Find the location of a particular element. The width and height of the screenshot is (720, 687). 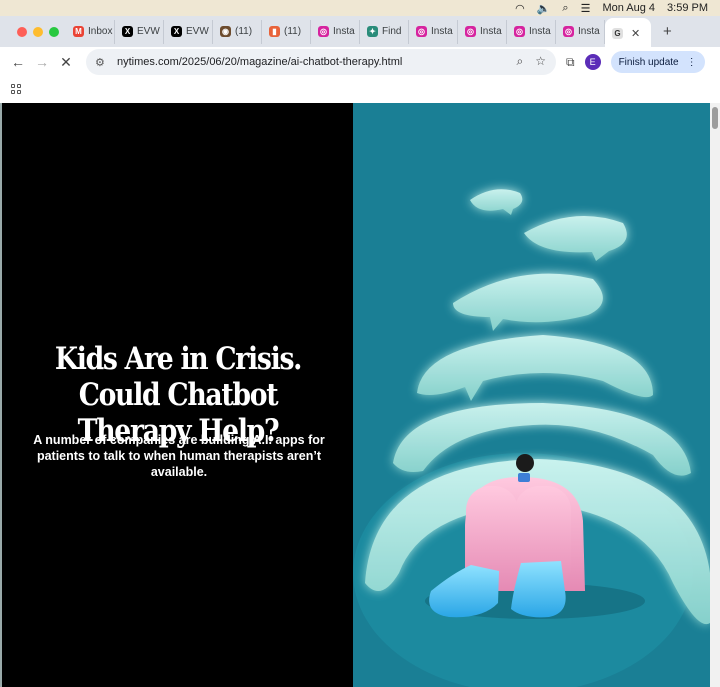

forward-button: → is located at coordinates (42, 62).